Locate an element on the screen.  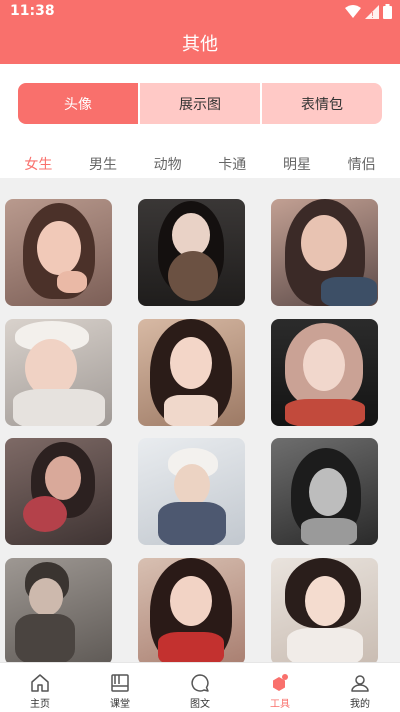
tab-classroom-label: 课堂 is located at coordinates (120, 704).